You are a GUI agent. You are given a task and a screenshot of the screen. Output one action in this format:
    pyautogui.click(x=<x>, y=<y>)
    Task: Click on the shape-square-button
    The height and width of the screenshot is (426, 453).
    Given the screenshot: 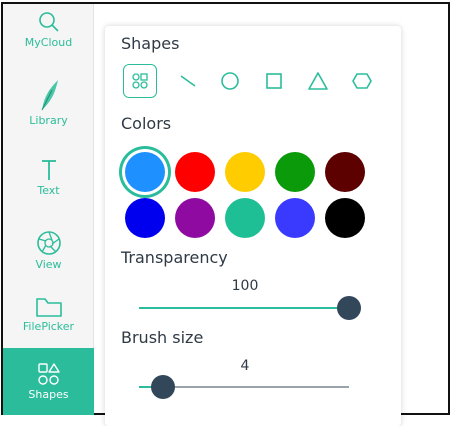 What is the action you would take?
    pyautogui.click(x=274, y=81)
    